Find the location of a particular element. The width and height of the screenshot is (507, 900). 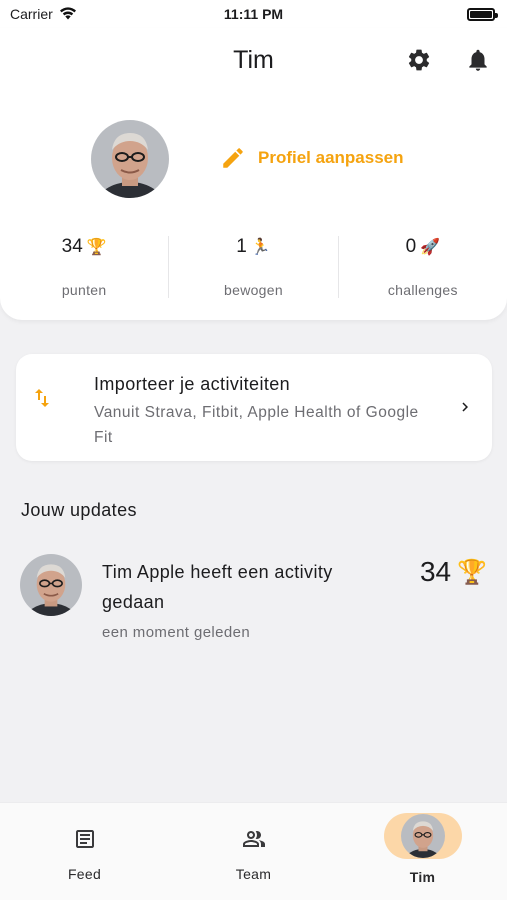

stat-moved: 1 🏃 bewogen is located at coordinates (252, 267).